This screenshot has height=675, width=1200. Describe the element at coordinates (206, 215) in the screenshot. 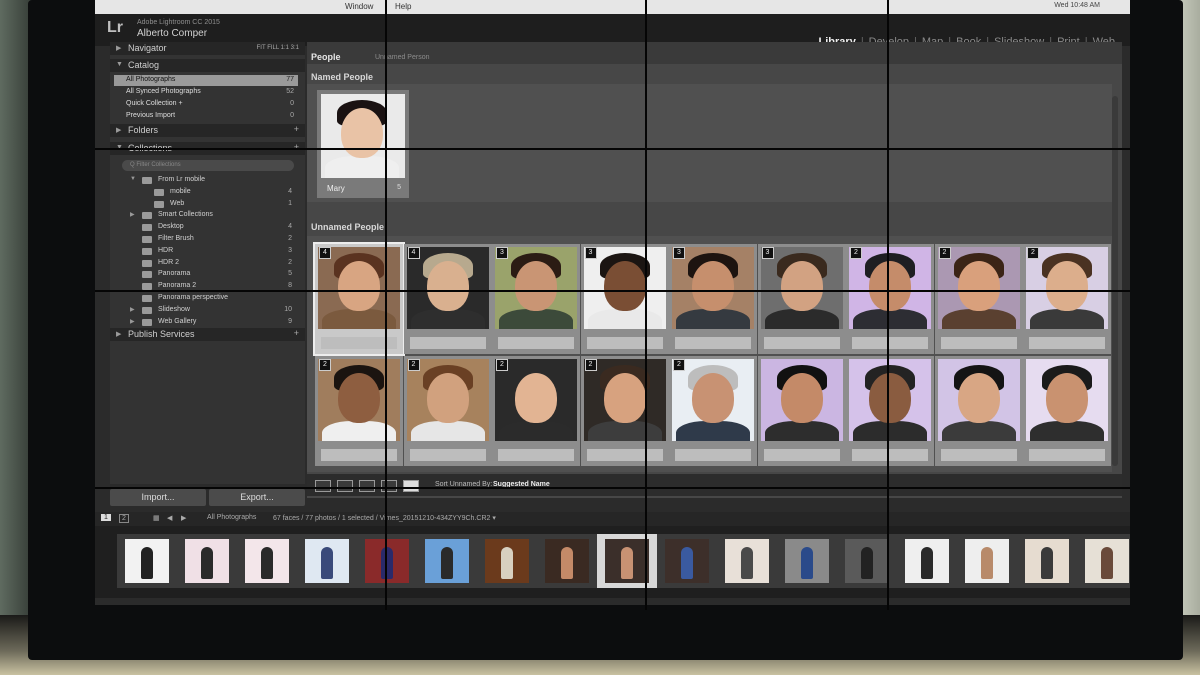

I see `collection-item: ▶ Smart Collections` at that location.